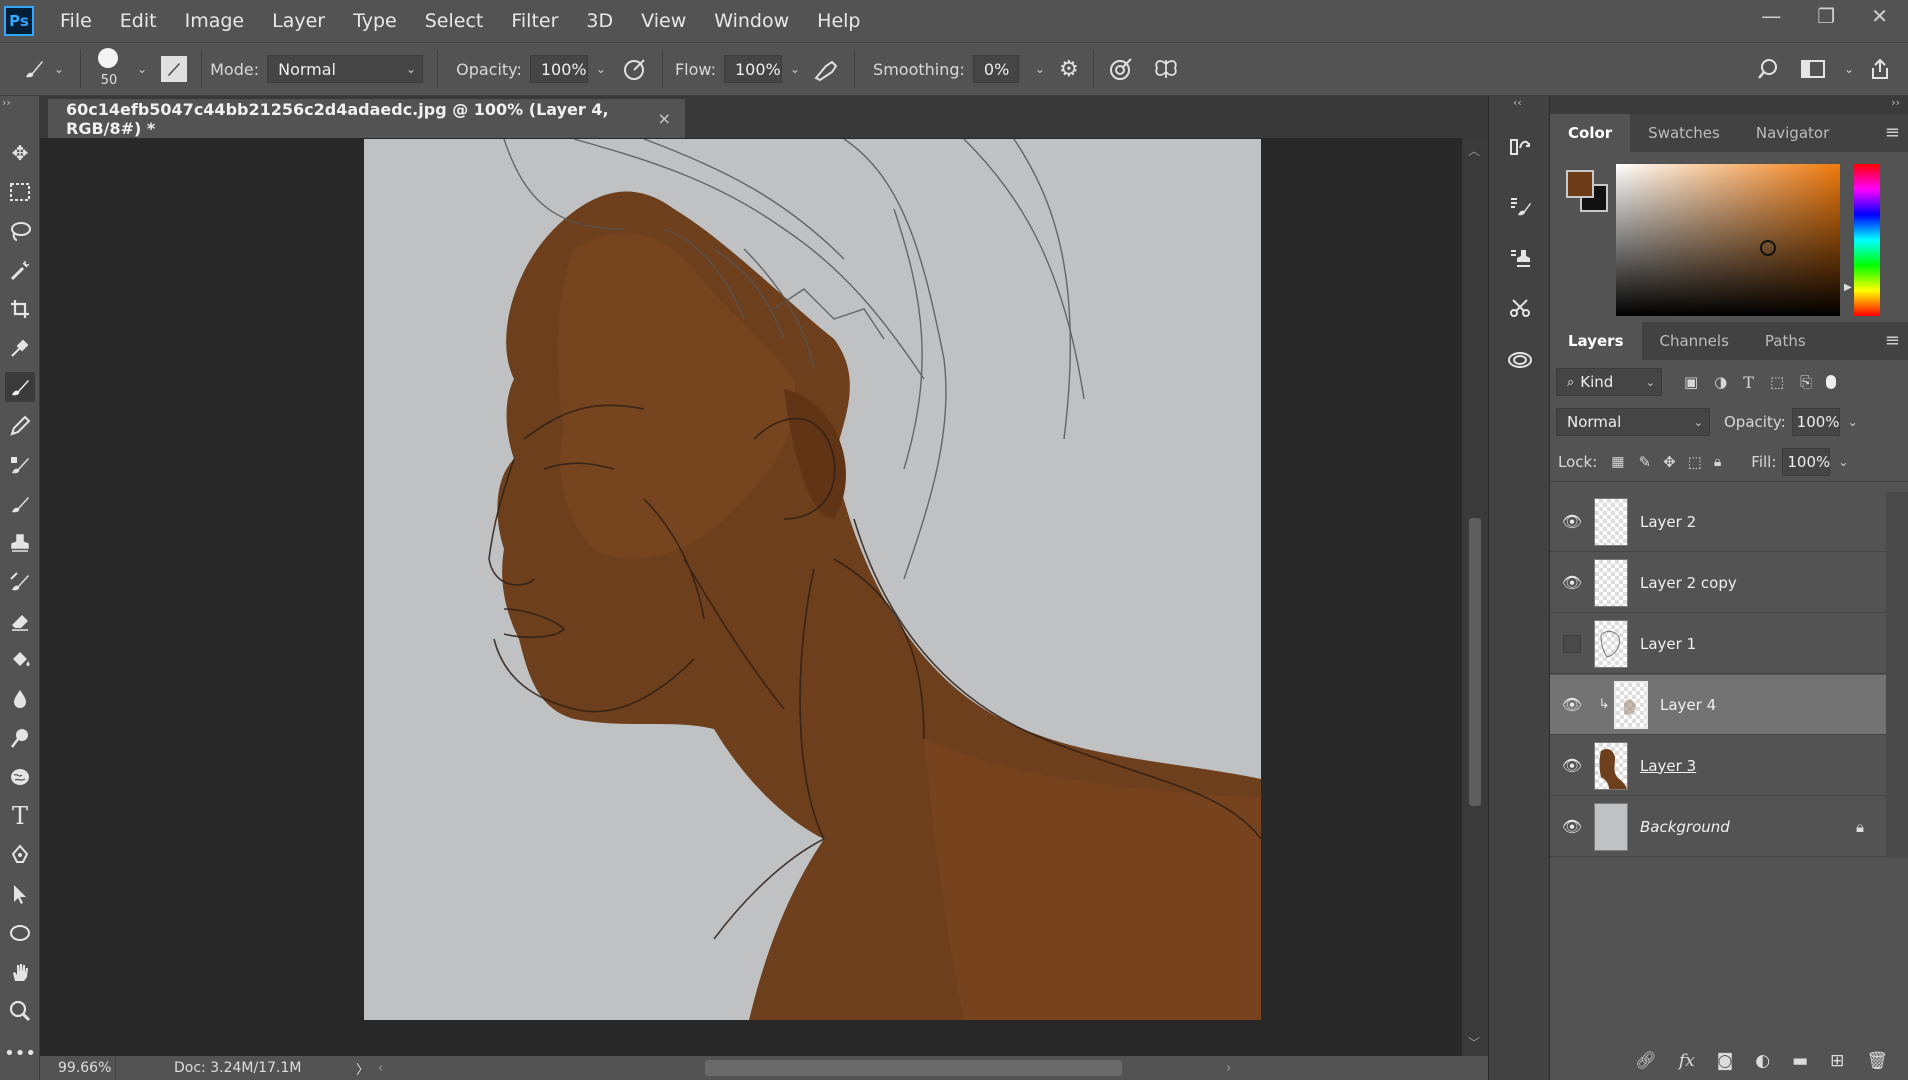 The width and height of the screenshot is (1908, 1080). I want to click on filter-shape-icon: ⬚, so click(1777, 382).